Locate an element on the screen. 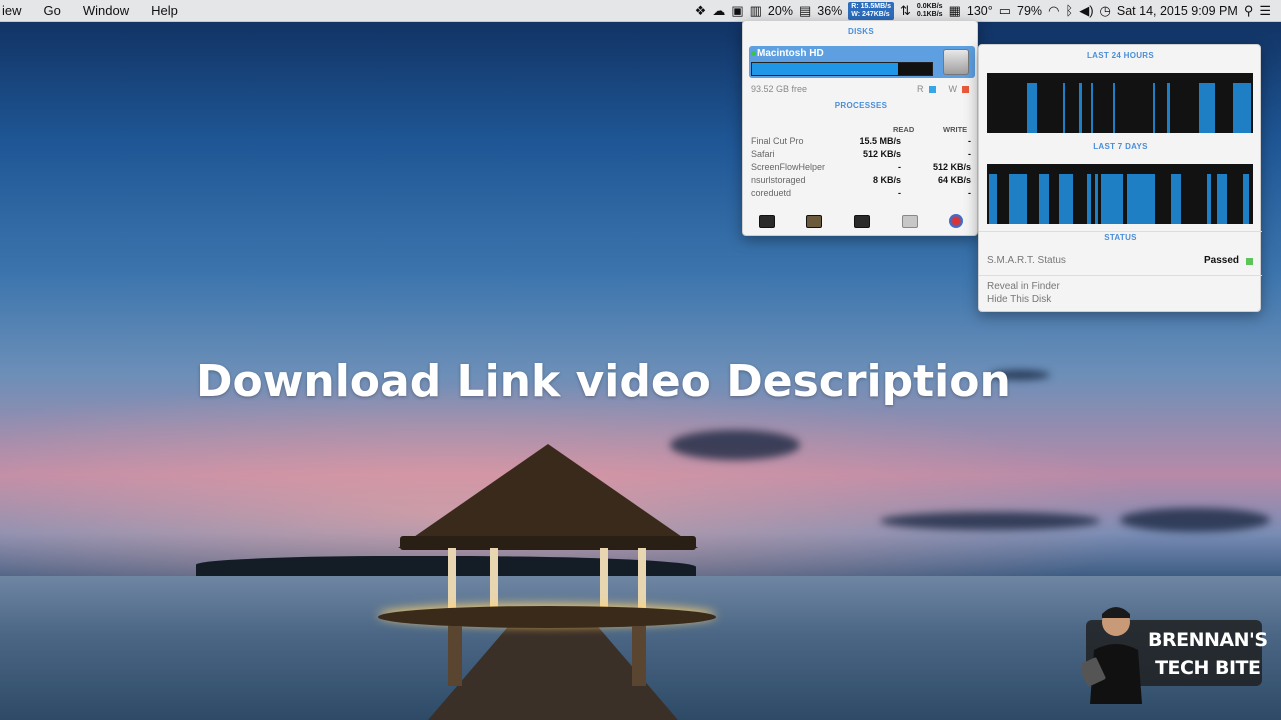 Image resolution: width=1281 pixels, height=720 pixels. channel-badge-text: BRENNAN'S TECH BITE is located at coordinates (1208, 654).